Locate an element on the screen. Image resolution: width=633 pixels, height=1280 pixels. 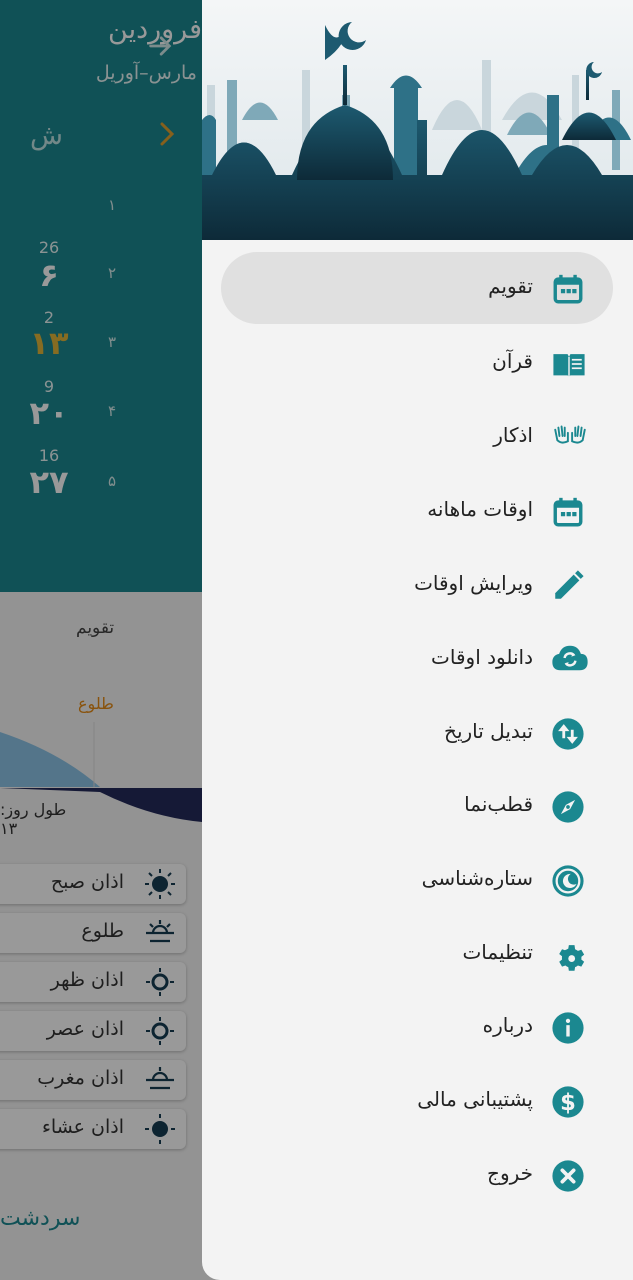
praying-hands-icon is located at coordinates (568, 438).